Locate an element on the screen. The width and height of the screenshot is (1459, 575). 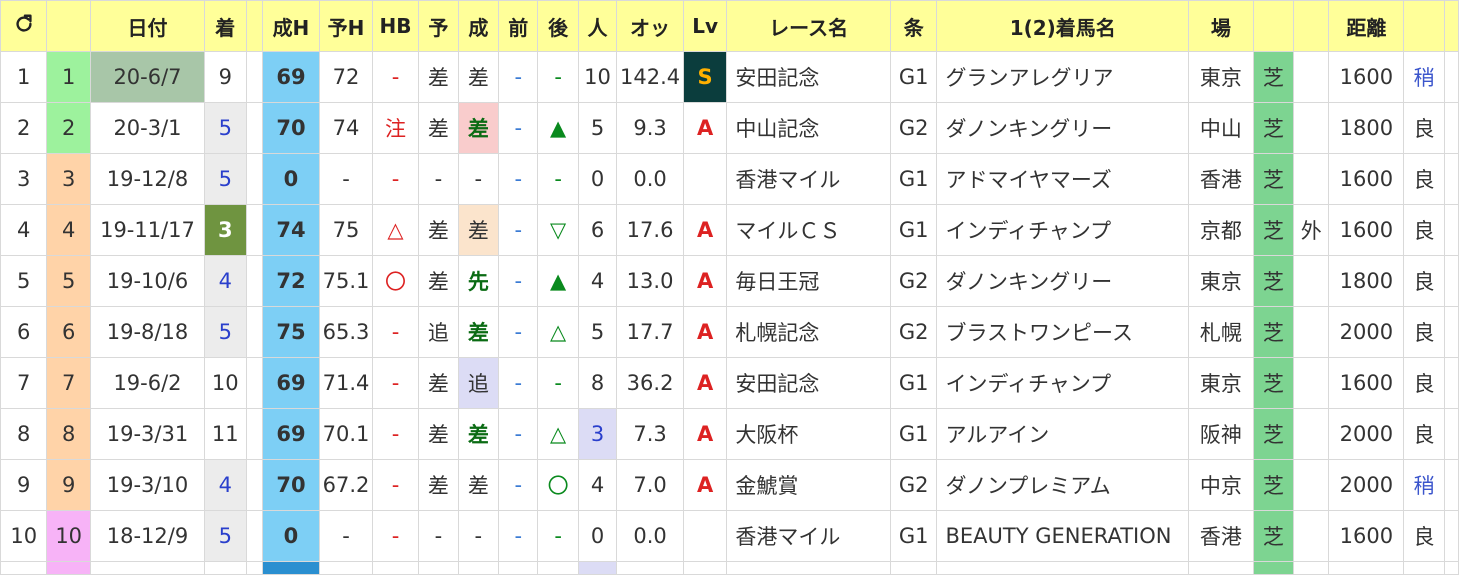
header-col-ato: 後 is located at coordinates (558, 26).